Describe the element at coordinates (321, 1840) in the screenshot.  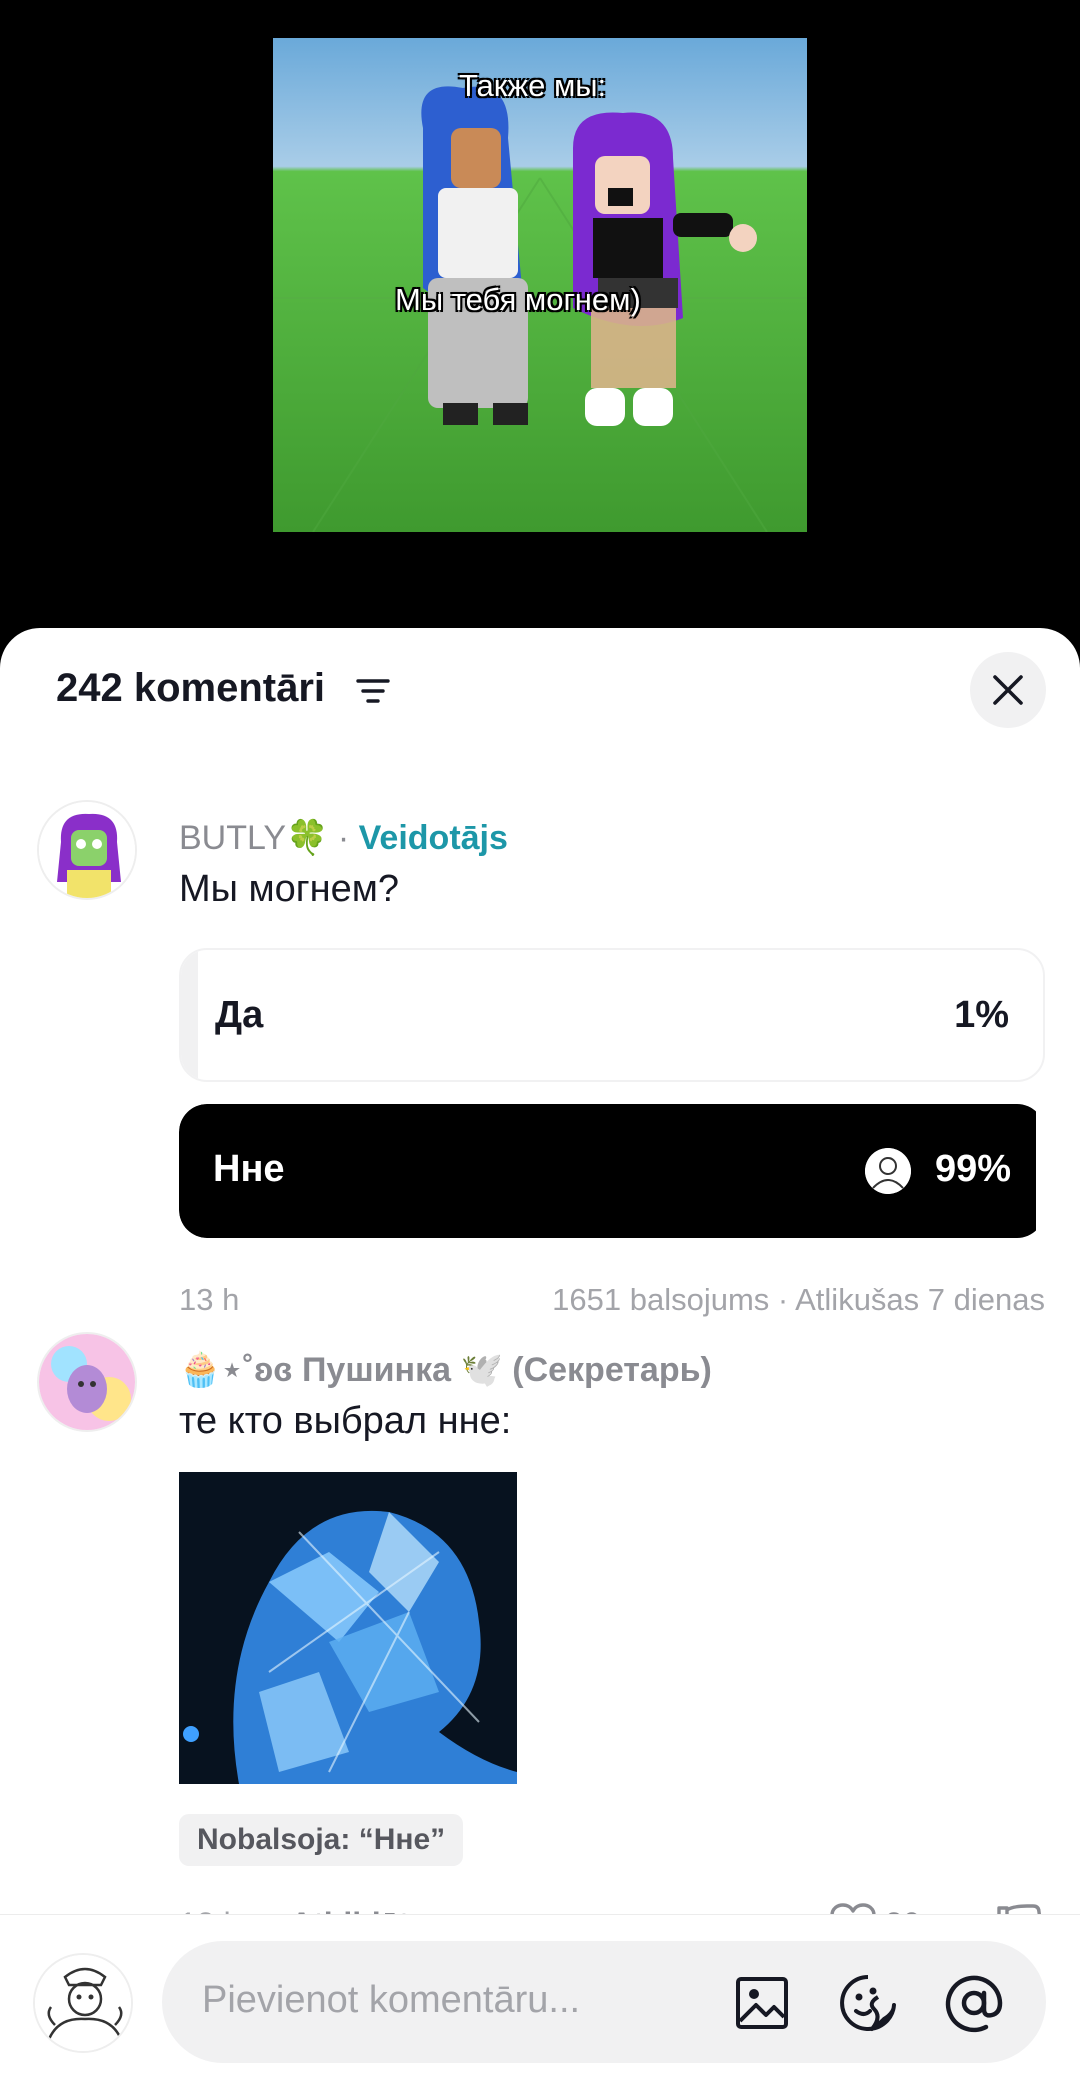
I see `vote-chip: Nobalsoja: “Нне”` at that location.